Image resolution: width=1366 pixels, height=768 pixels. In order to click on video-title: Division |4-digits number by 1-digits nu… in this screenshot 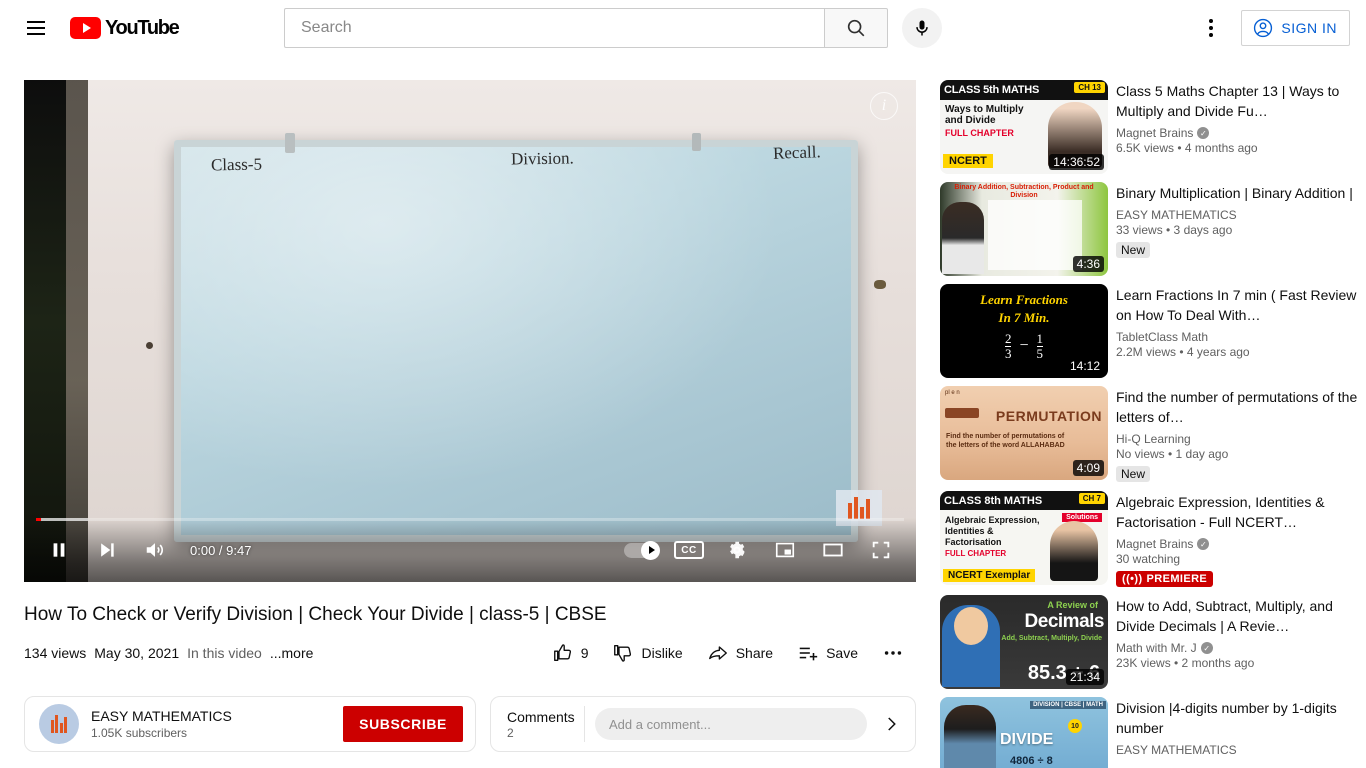, I will do `click(1241, 718)`.